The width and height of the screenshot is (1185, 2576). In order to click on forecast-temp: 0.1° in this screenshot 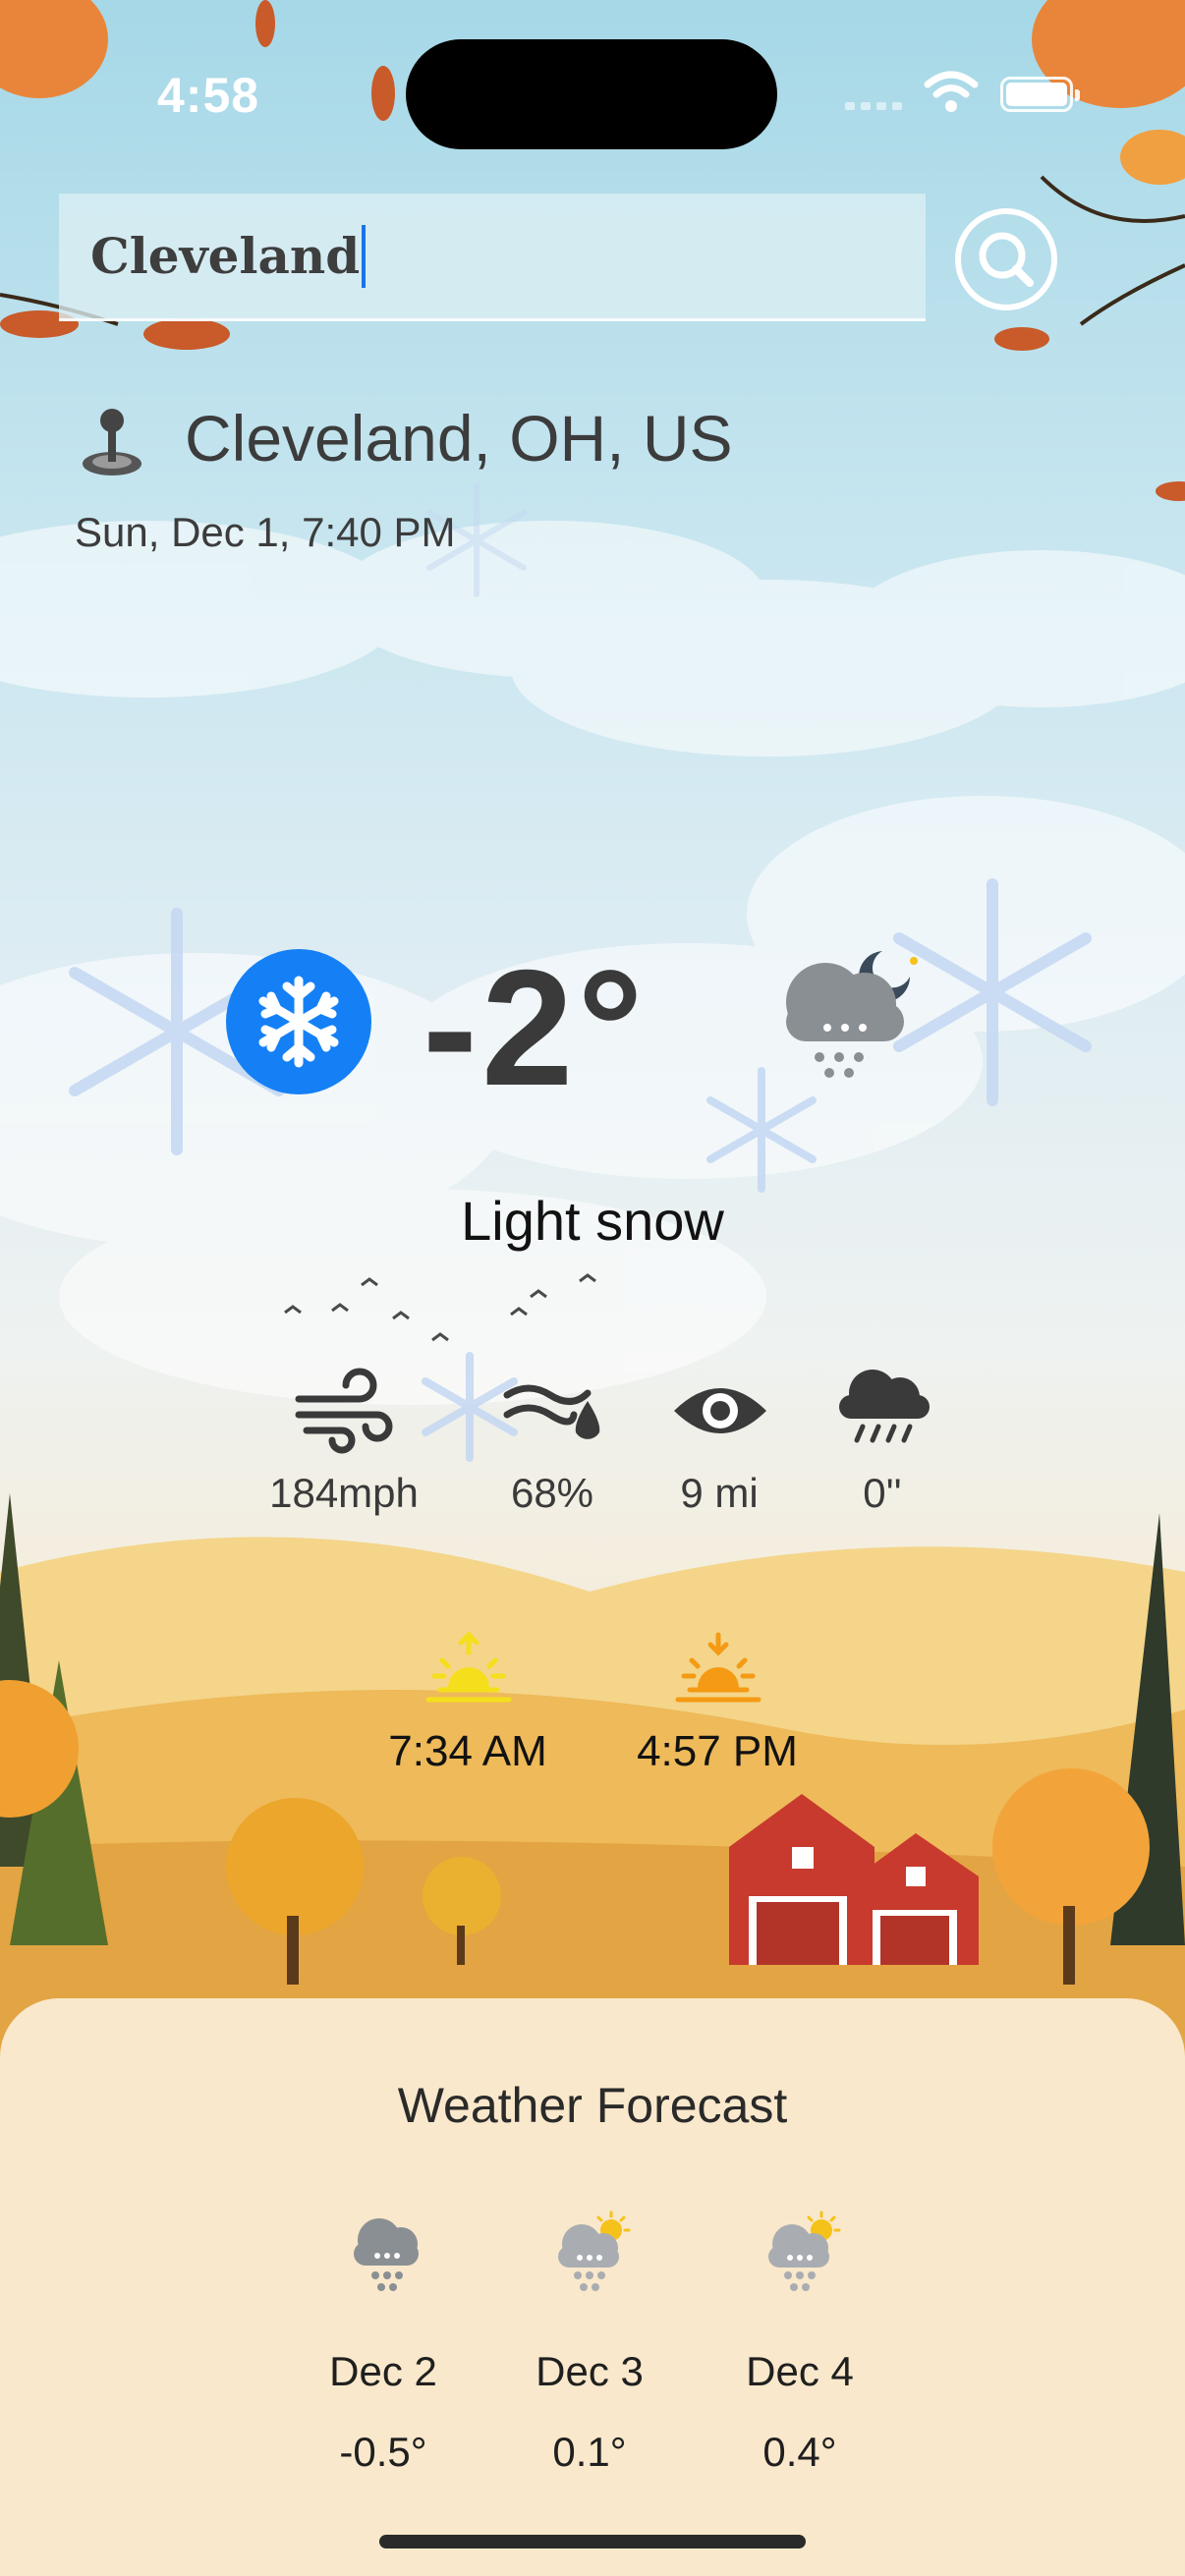, I will do `click(590, 2452)`.